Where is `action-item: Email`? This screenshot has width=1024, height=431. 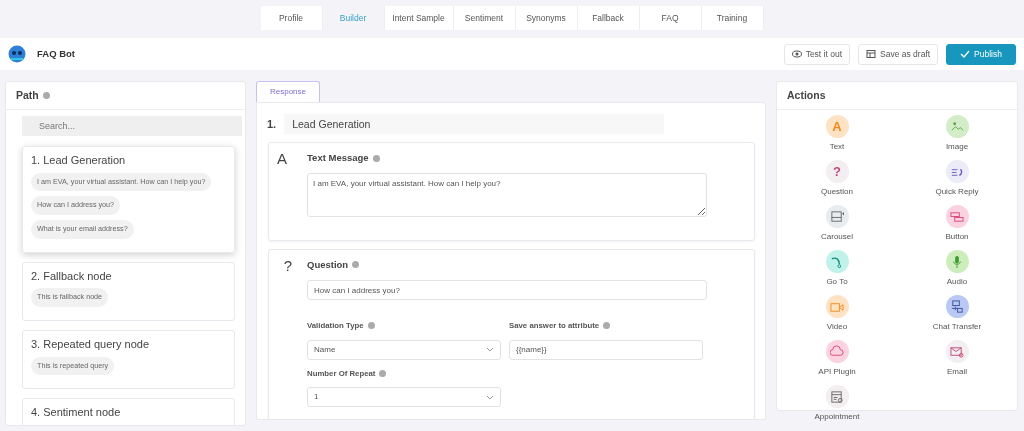 action-item: Email is located at coordinates (957, 359).